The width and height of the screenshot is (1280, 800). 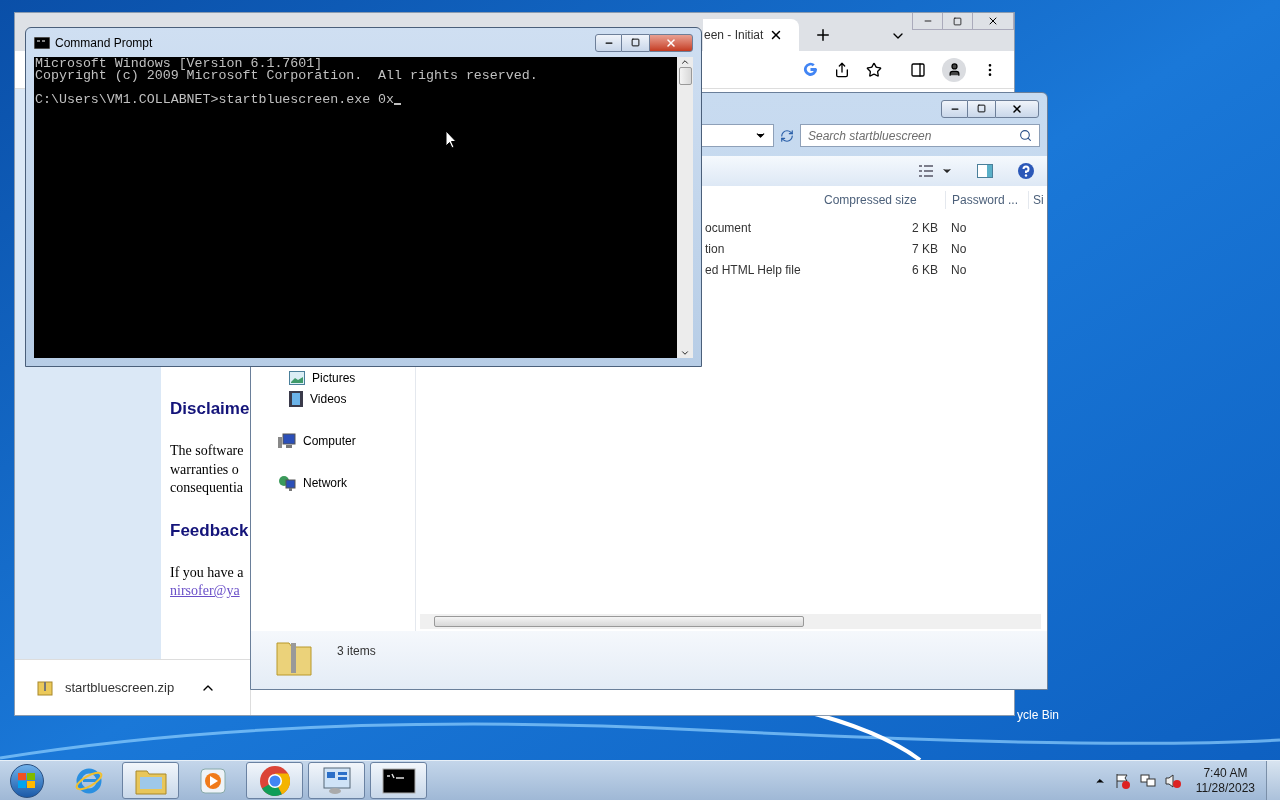 What do you see at coordinates (925, 228) in the screenshot?
I see `size-cell-text: 2 KB` at bounding box center [925, 228].